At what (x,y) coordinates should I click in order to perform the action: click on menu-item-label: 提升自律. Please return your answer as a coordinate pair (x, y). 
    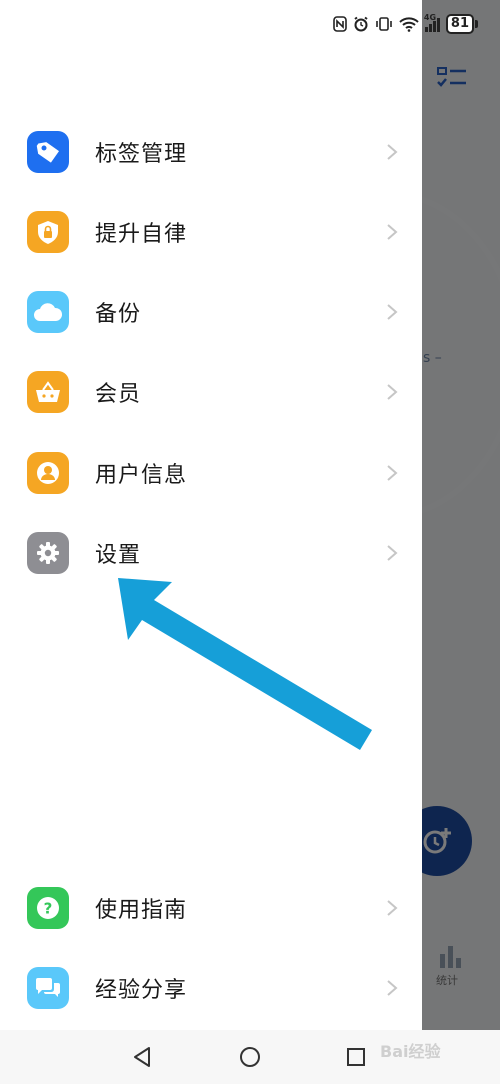
    Looking at the image, I should click on (141, 234).